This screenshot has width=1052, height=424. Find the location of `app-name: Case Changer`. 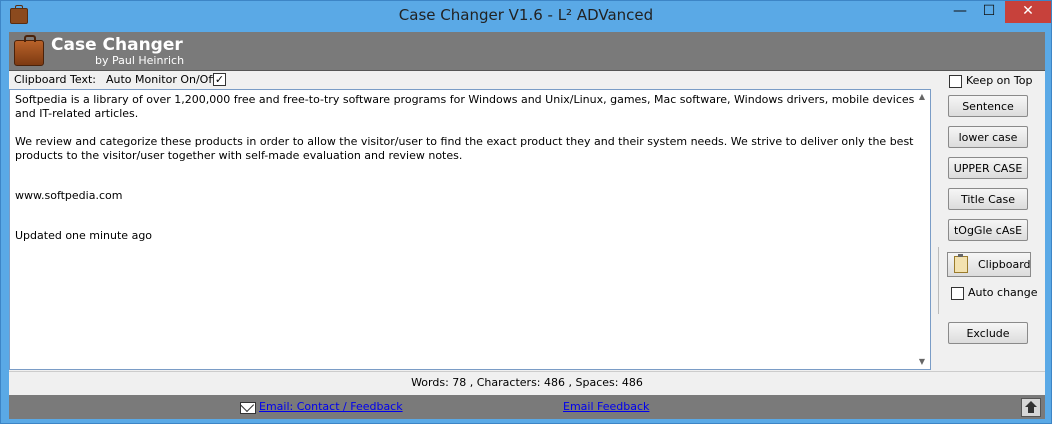

app-name: Case Changer is located at coordinates (117, 45).